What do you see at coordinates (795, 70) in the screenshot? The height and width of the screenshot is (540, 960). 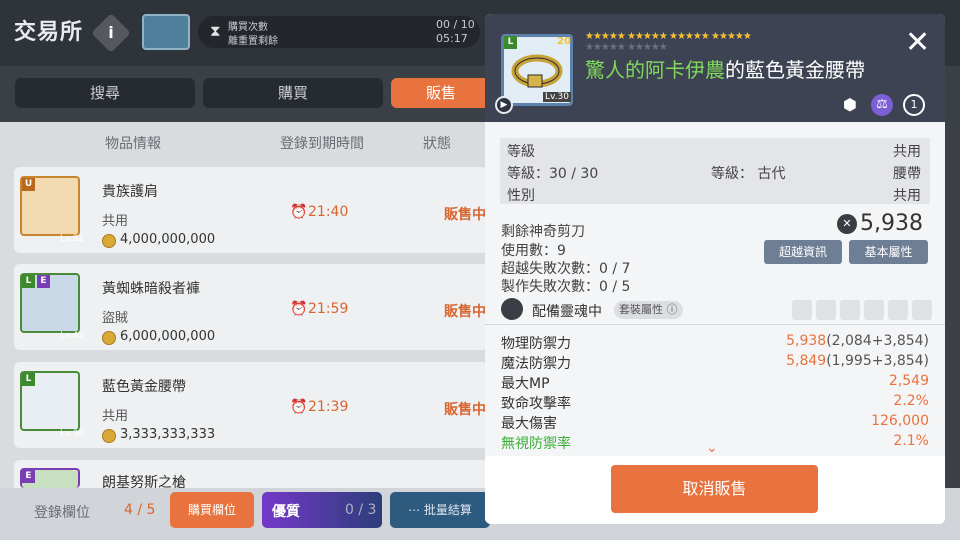 I see `item-title-suffix: 的藍色黃金腰帶` at bounding box center [795, 70].